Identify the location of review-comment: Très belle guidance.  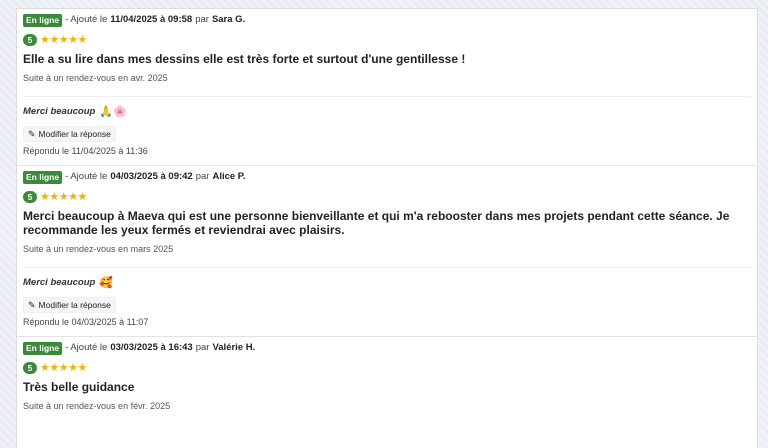
(79, 387).